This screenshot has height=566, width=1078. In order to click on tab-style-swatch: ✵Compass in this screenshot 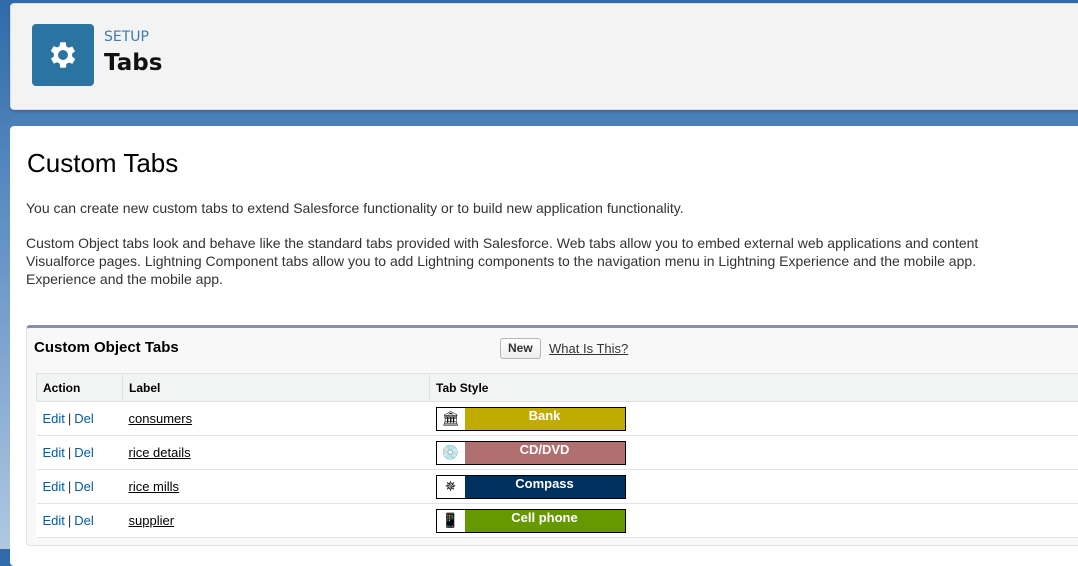, I will do `click(531, 487)`.